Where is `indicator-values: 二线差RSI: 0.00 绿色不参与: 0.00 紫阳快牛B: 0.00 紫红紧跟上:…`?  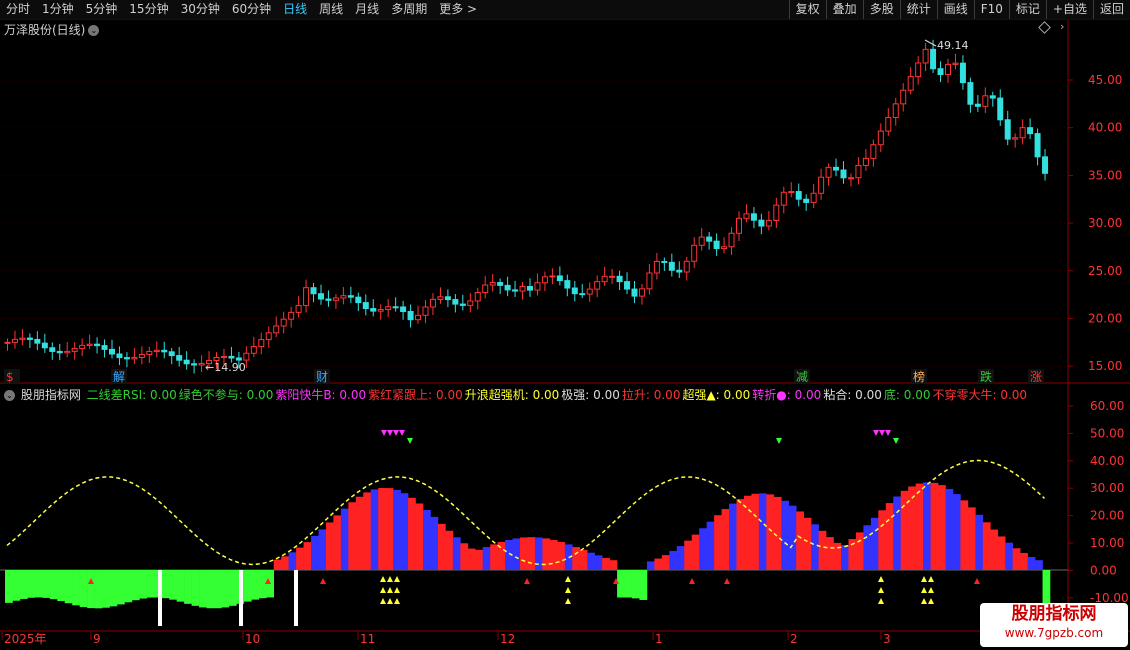
indicator-values: 二线差RSI: 0.00 绿色不参与: 0.00 紫阳快牛B: 0.00 紫红紧跟上:… is located at coordinates (558, 395).